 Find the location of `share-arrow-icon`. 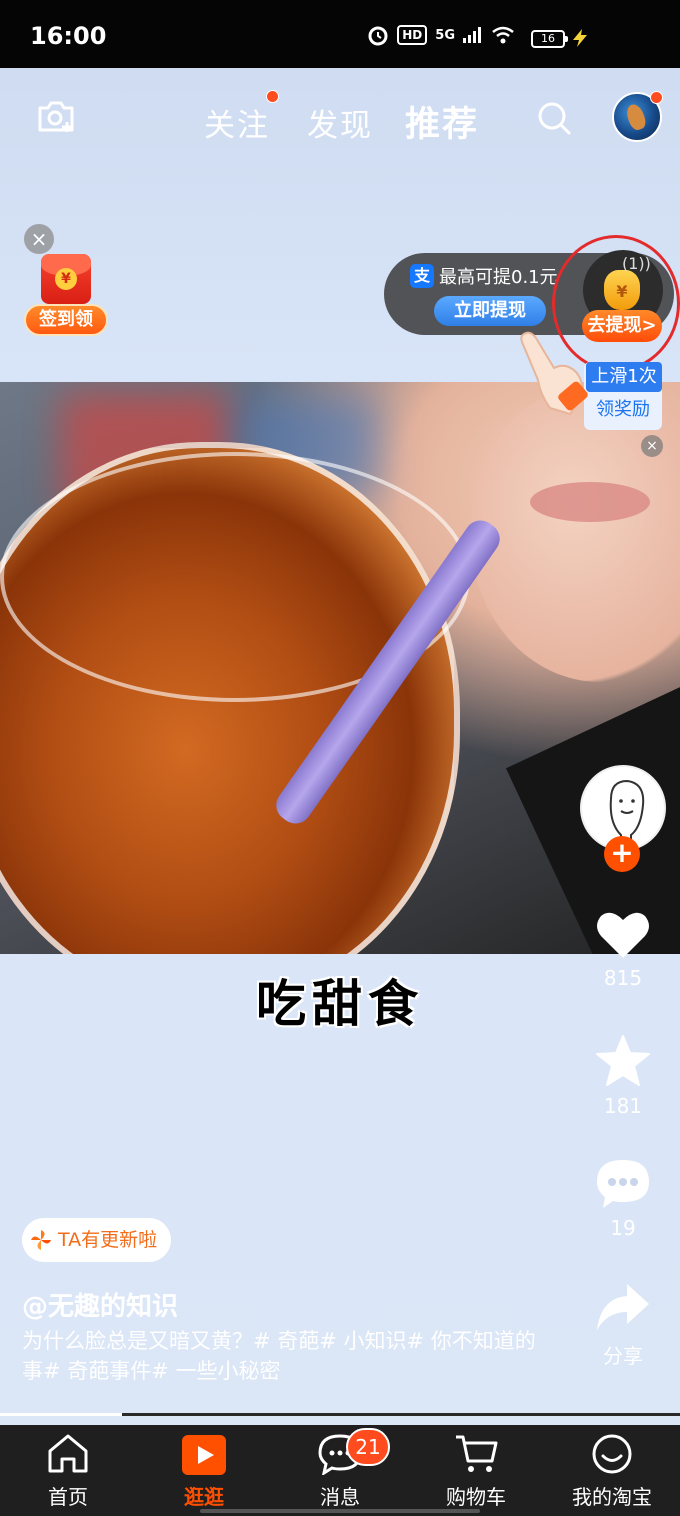

share-arrow-icon is located at coordinates (623, 1307).